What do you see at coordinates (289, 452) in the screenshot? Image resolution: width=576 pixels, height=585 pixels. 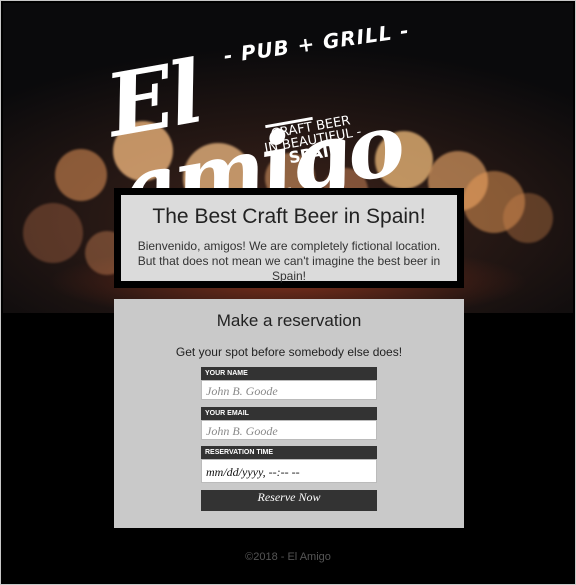 I see `time-label: RESERVATION TIME` at bounding box center [289, 452].